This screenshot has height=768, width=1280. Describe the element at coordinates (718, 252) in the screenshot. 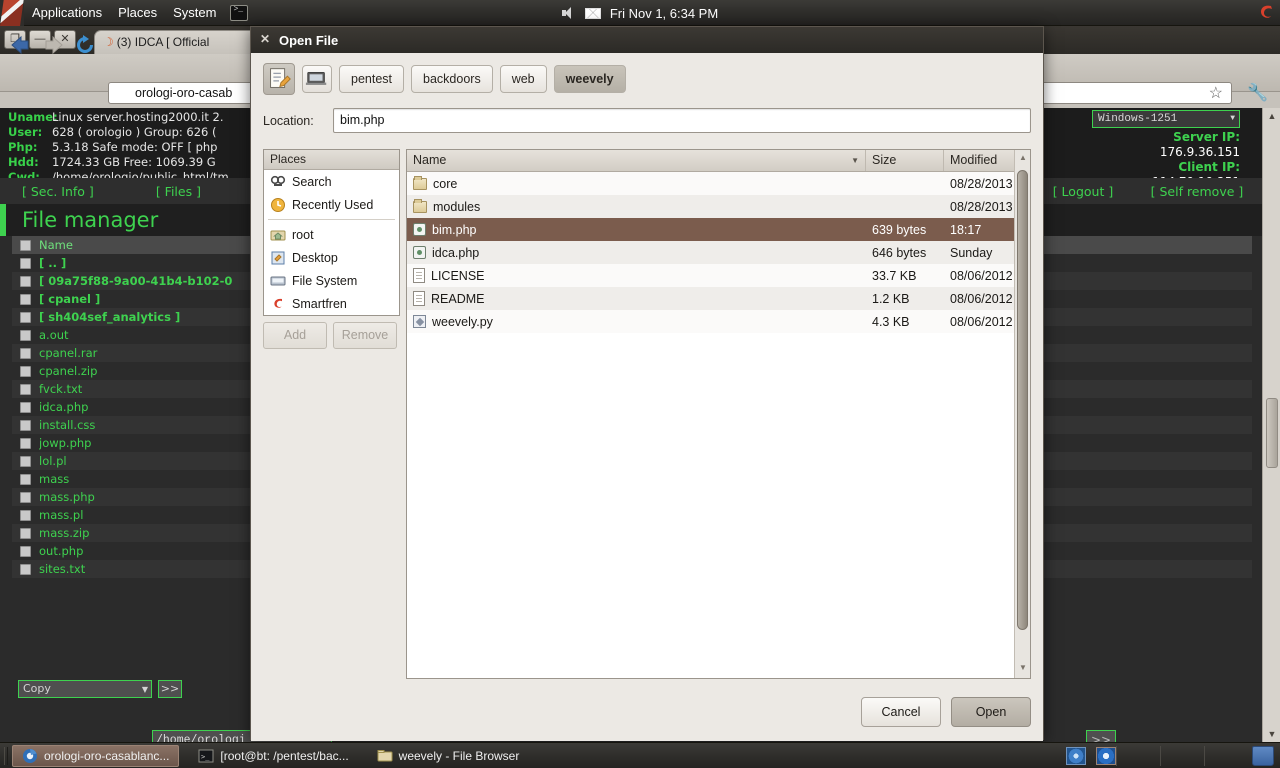

I see `file-row: idca.php 646 bytes Sunday` at that location.